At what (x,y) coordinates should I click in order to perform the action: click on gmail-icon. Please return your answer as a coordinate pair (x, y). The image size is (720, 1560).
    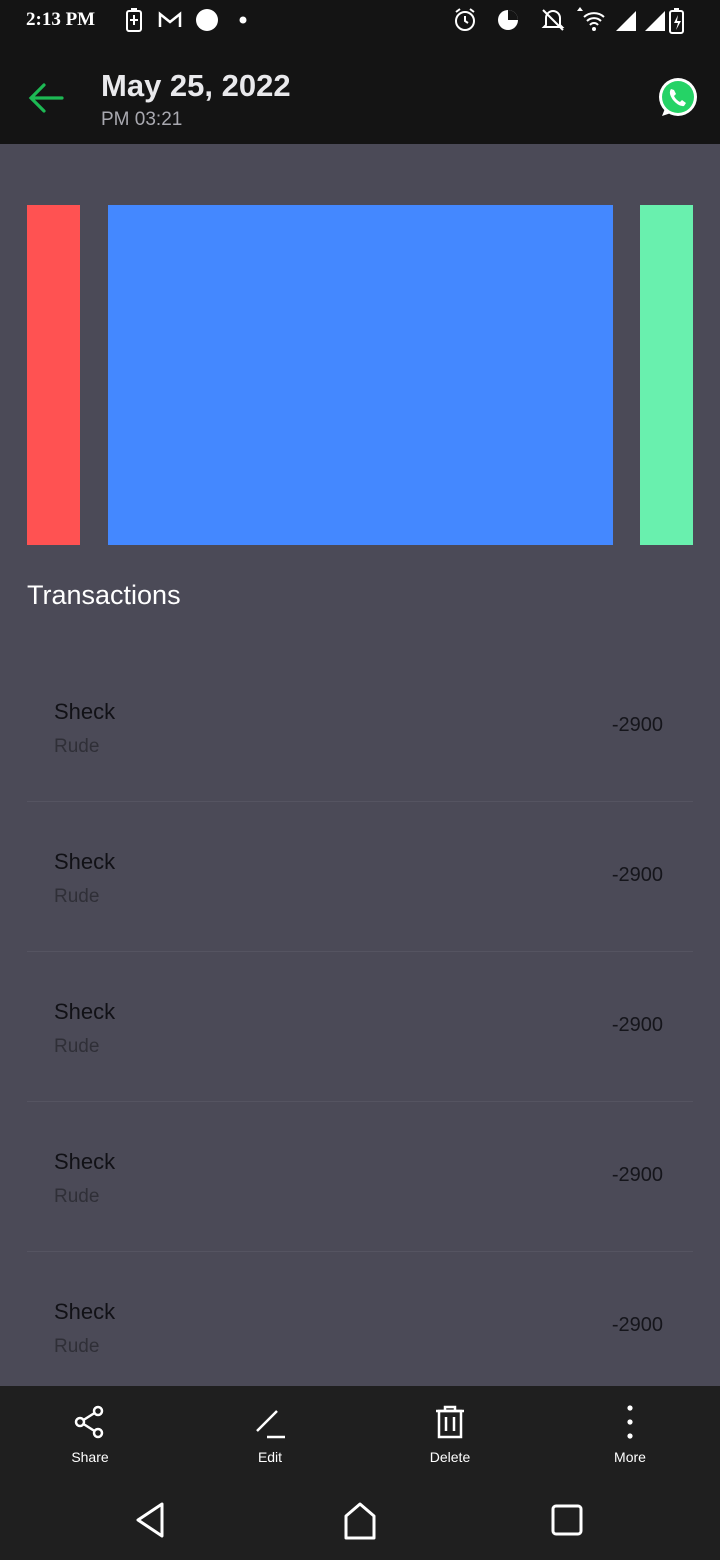
    Looking at the image, I should click on (170, 19).